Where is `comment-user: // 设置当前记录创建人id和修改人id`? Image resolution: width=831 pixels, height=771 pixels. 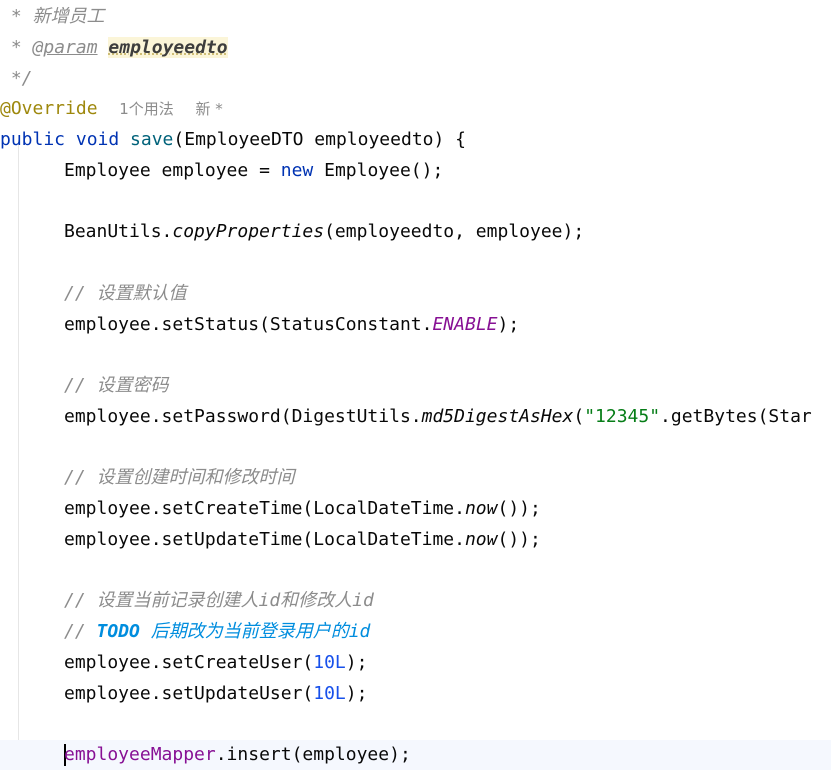 comment-user: // 设置当前记录创建人id和修改人id is located at coordinates (415, 601).